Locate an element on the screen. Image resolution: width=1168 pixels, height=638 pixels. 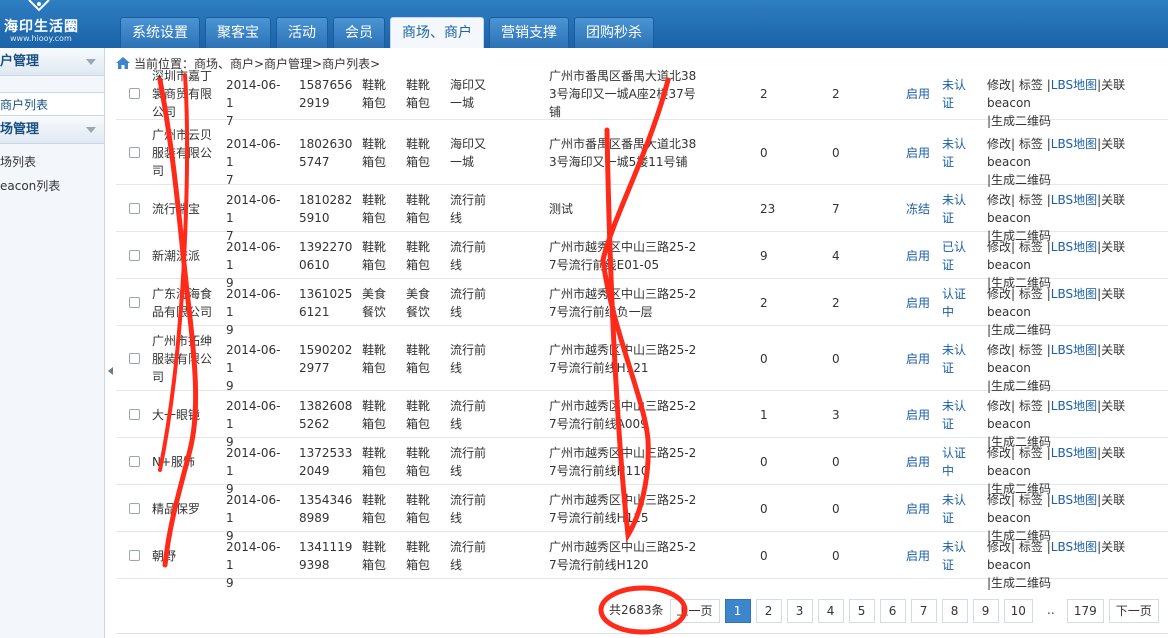
tab-5: 营销支撑 is located at coordinates (529, 32).